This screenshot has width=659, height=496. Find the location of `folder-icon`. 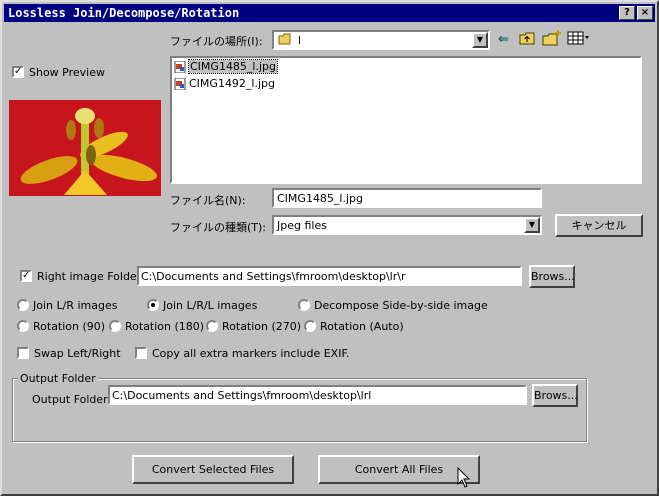

folder-icon is located at coordinates (285, 40).